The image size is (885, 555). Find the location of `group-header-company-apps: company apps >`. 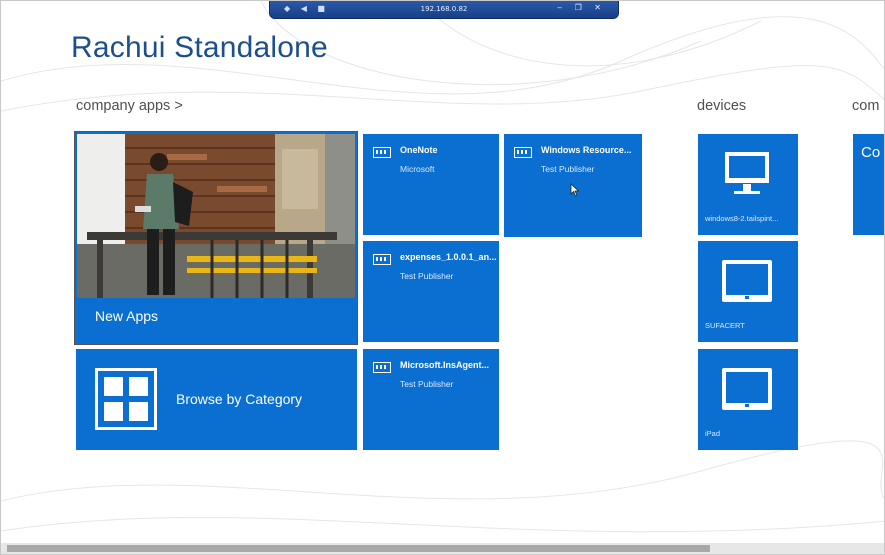

group-header-company-apps: company apps > is located at coordinates (129, 106).